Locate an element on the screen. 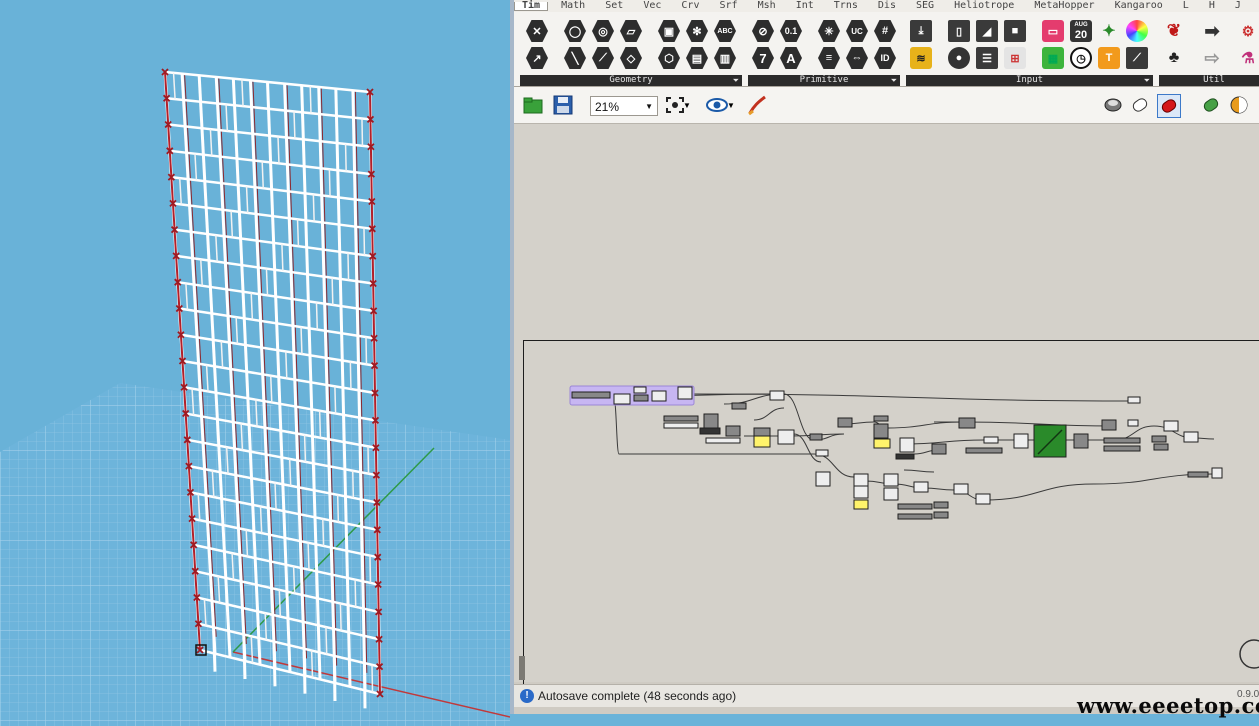 The height and width of the screenshot is (726, 1259). phone-icon: ▯ is located at coordinates (959, 31).